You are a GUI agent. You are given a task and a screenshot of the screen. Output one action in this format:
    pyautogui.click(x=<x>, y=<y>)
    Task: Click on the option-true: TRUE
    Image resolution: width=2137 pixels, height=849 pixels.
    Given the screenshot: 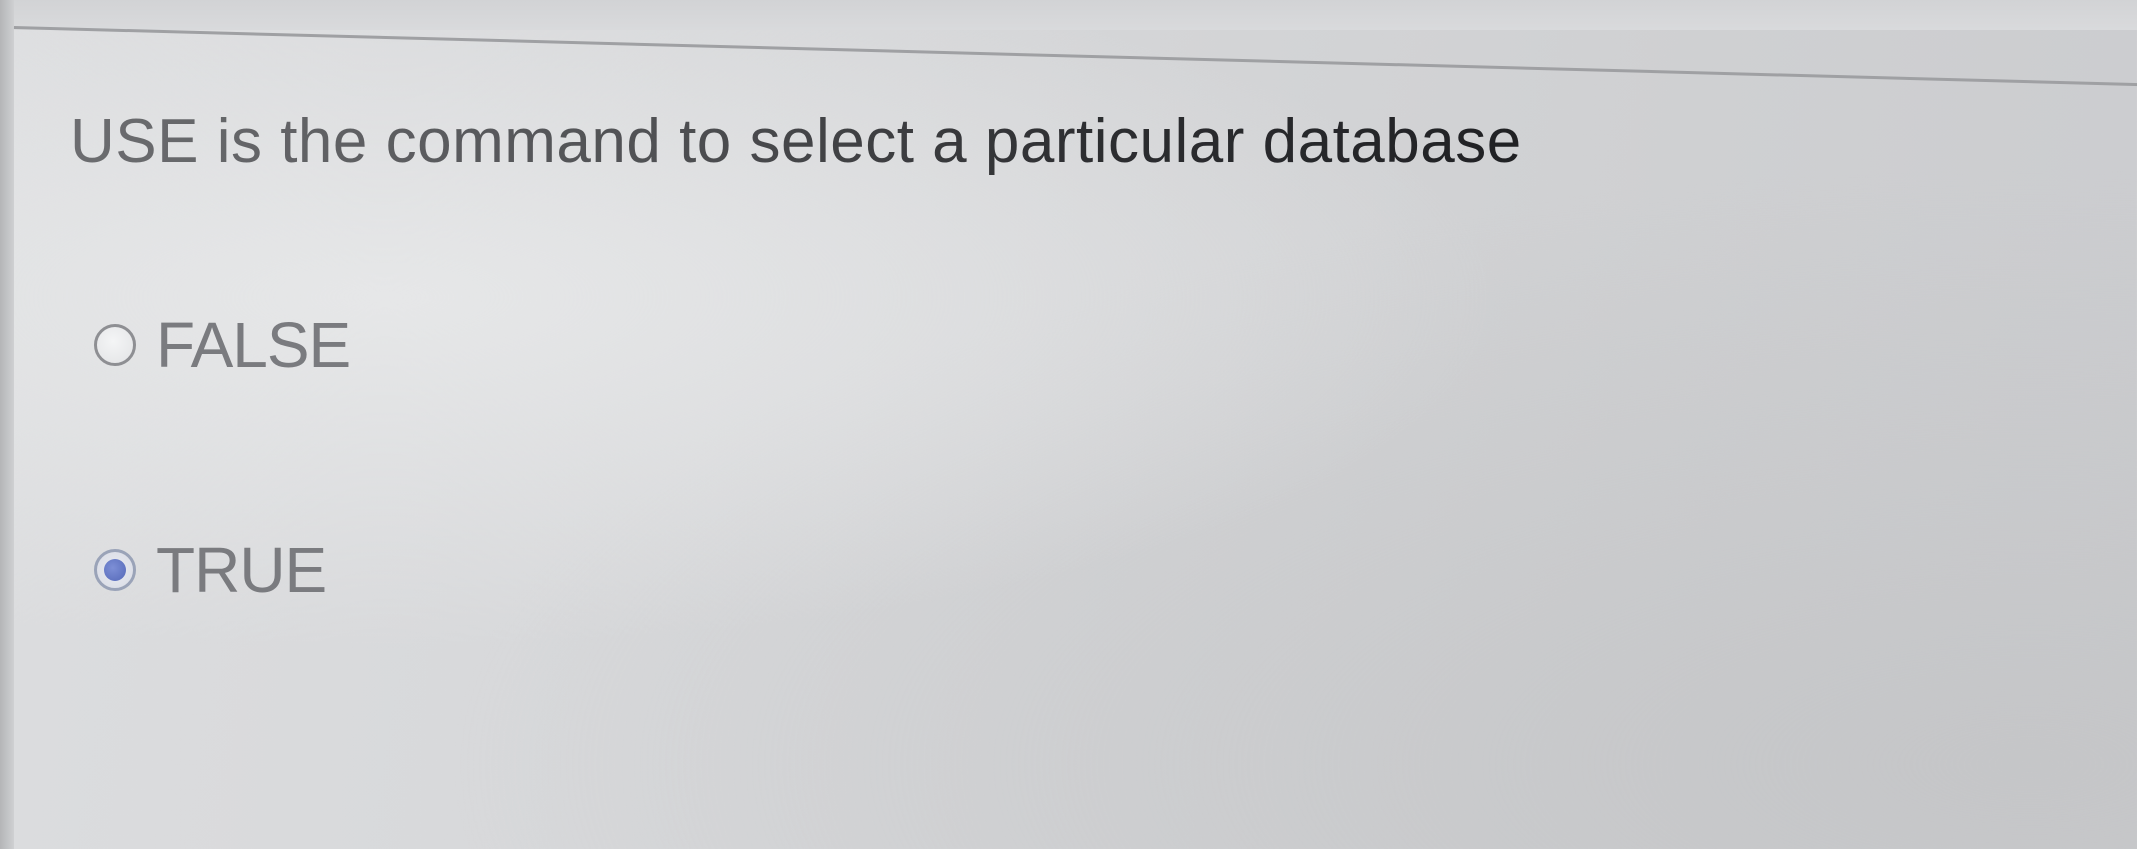 What is the action you would take?
    pyautogui.click(x=210, y=570)
    